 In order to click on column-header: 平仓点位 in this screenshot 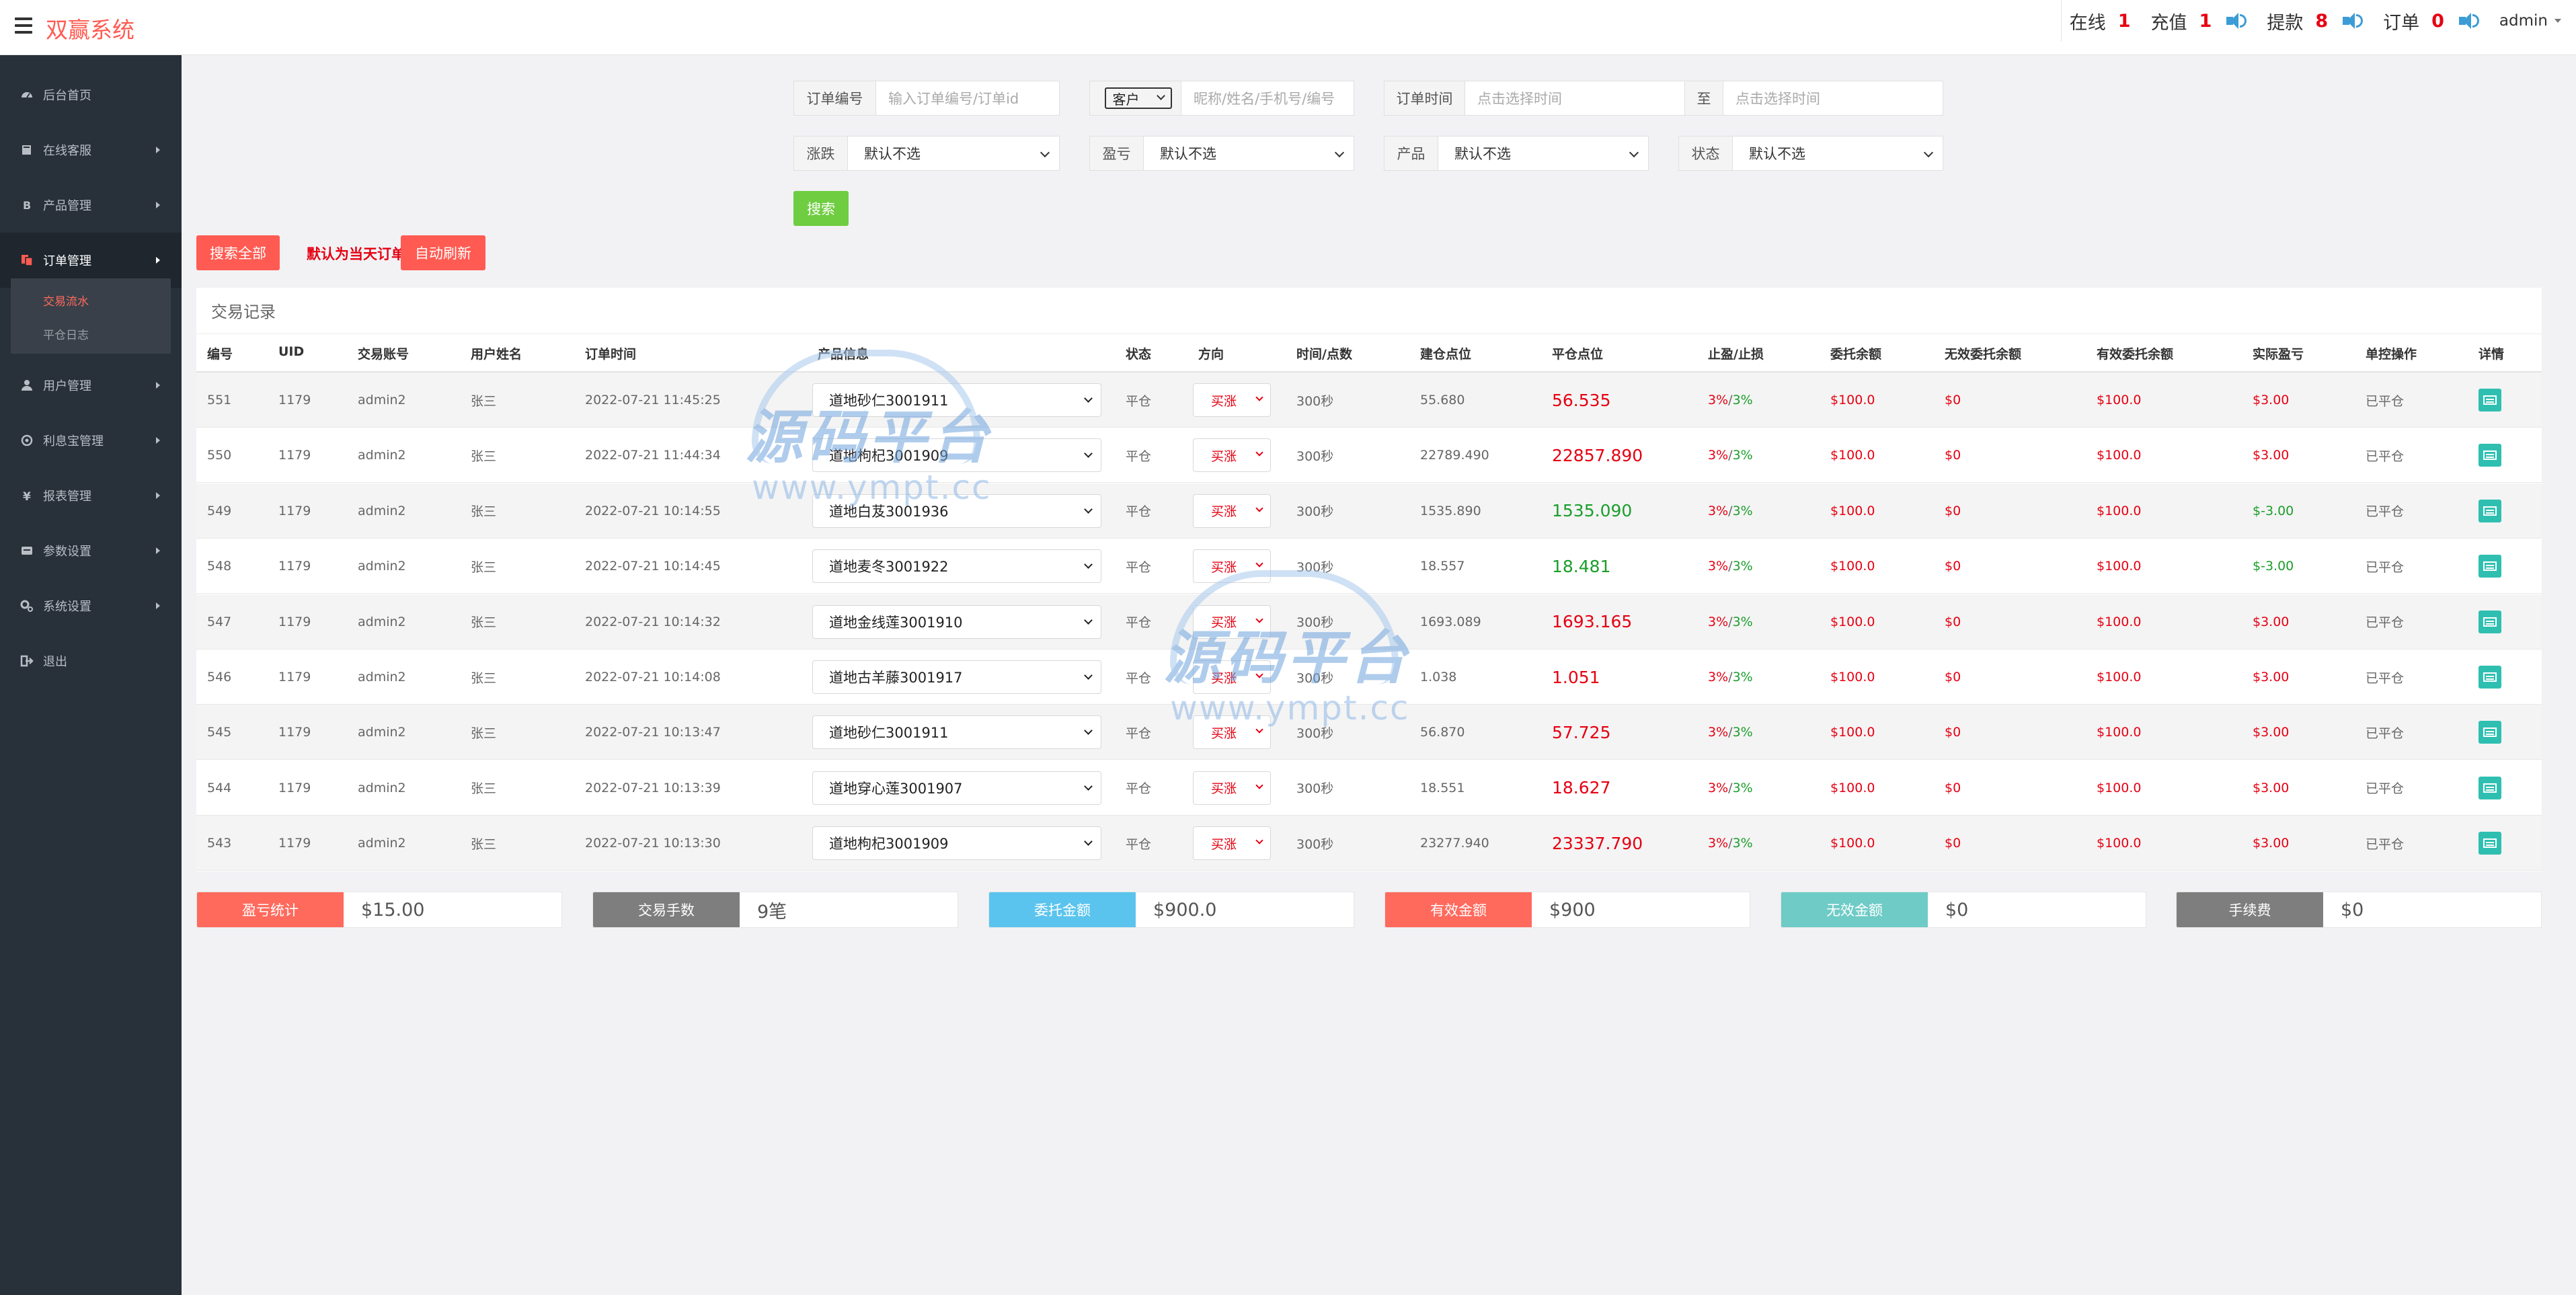, I will do `click(1578, 354)`.